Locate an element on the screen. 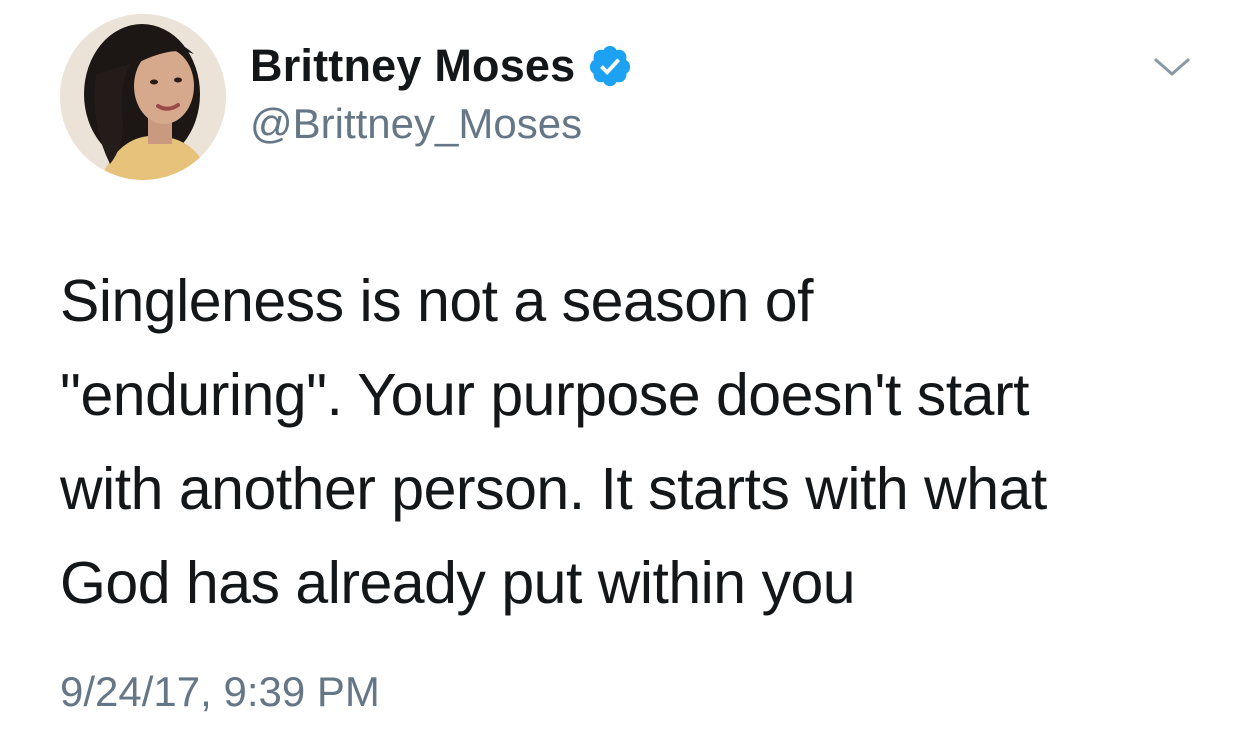 This screenshot has width=1242, height=734. author-name-row: Brittney Moses is located at coordinates (441, 66).